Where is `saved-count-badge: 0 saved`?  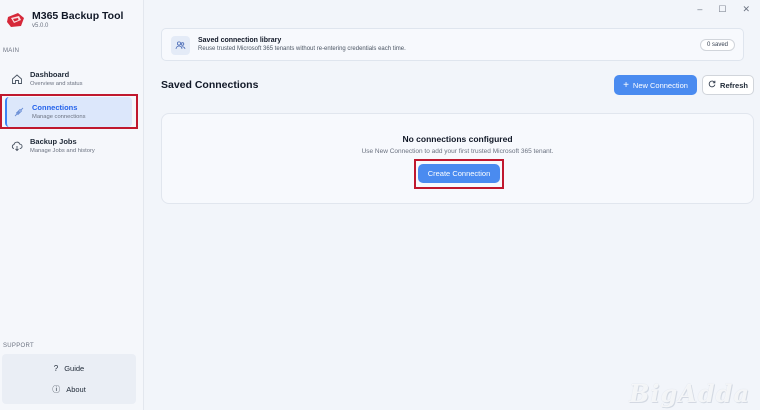 saved-count-badge: 0 saved is located at coordinates (717, 45).